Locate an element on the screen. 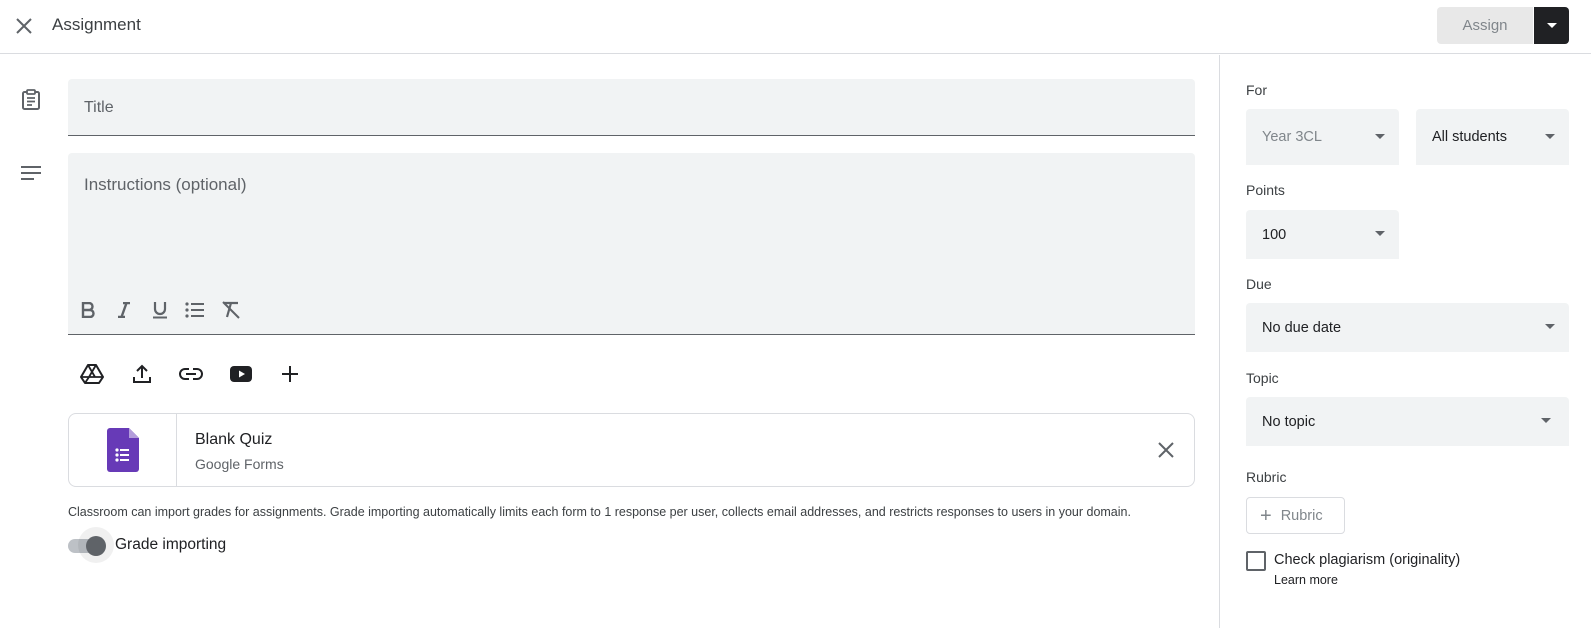  topic-label: Topic is located at coordinates (1262, 378).